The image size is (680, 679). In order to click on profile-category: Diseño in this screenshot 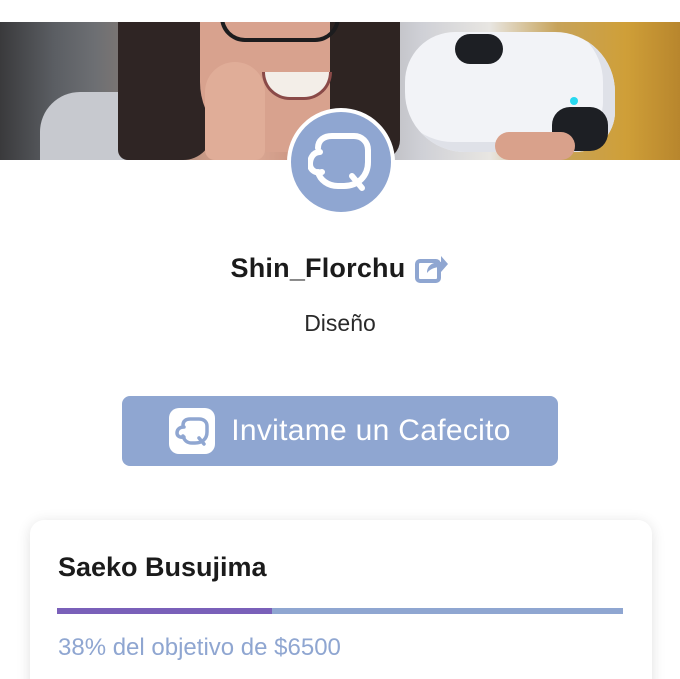, I will do `click(340, 323)`.